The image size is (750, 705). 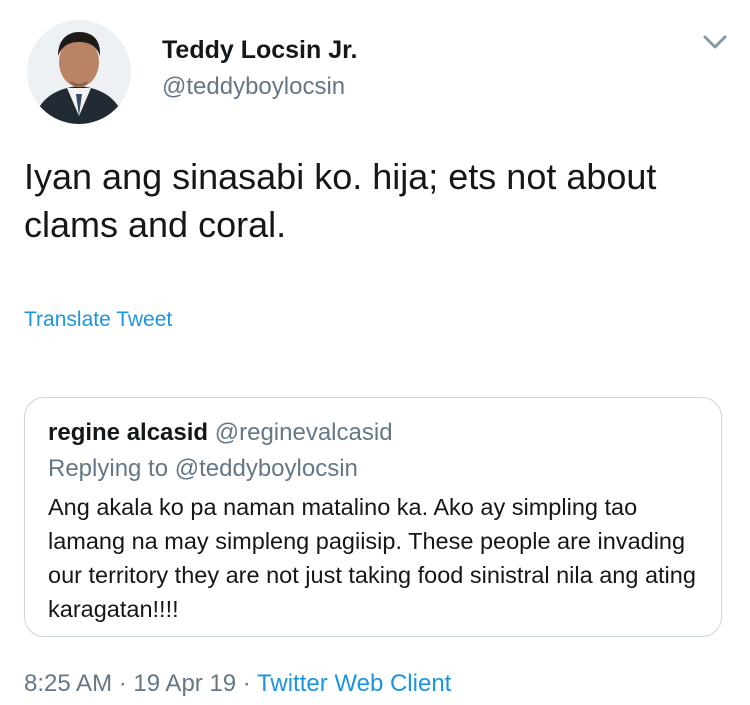 I want to click on translate-tweet-link: Translate Tweet, so click(x=98, y=320).